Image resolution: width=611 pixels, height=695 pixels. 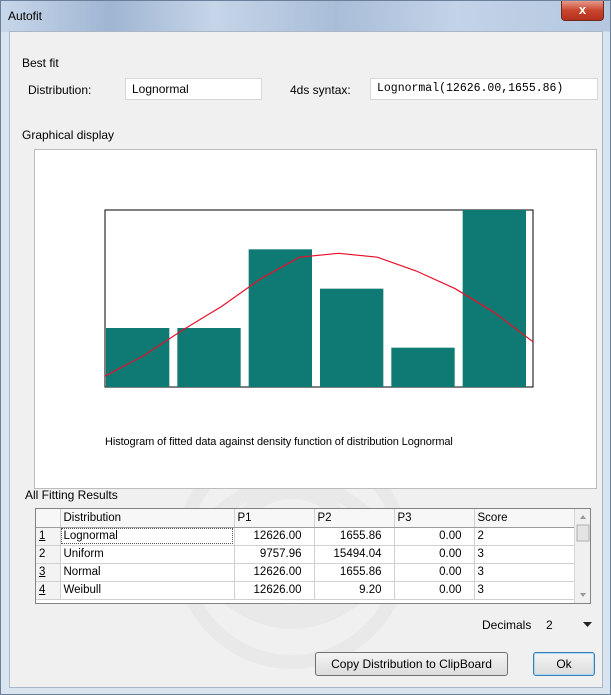 I want to click on all-fitting-results-heading: All Fitting Results, so click(x=71, y=495).